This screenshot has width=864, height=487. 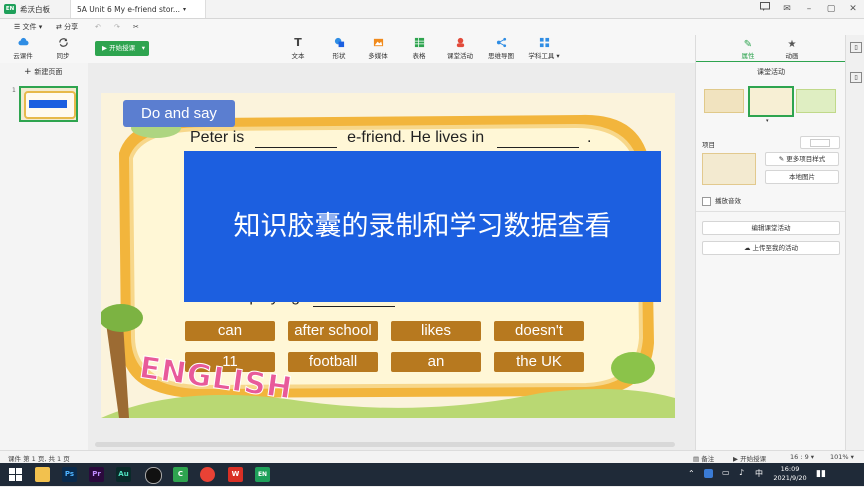 I want to click on tool-subject-tools-label: 学科工具, so click(x=541, y=56).